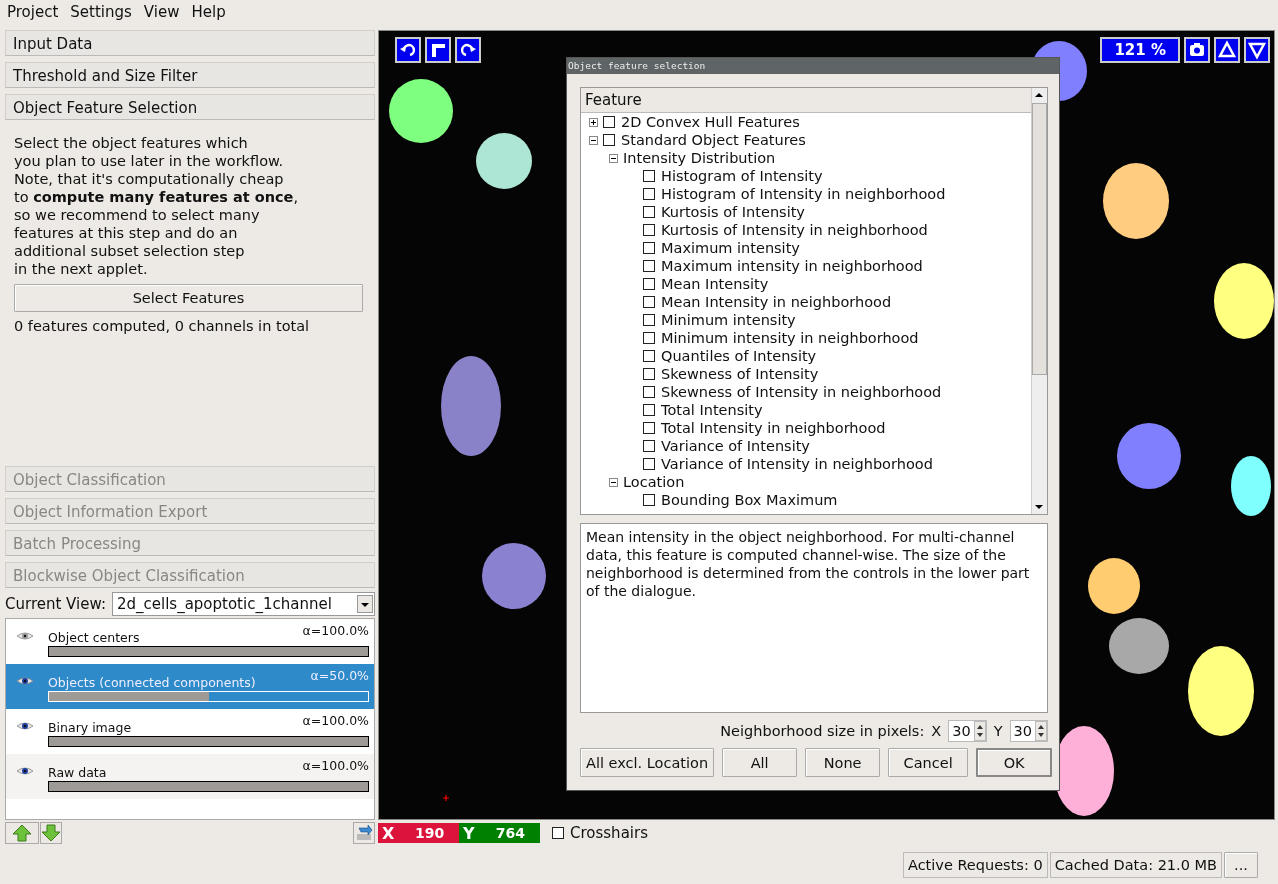 This screenshot has width=1278, height=884. I want to click on tree-item: Maximum intensity, so click(730, 248).